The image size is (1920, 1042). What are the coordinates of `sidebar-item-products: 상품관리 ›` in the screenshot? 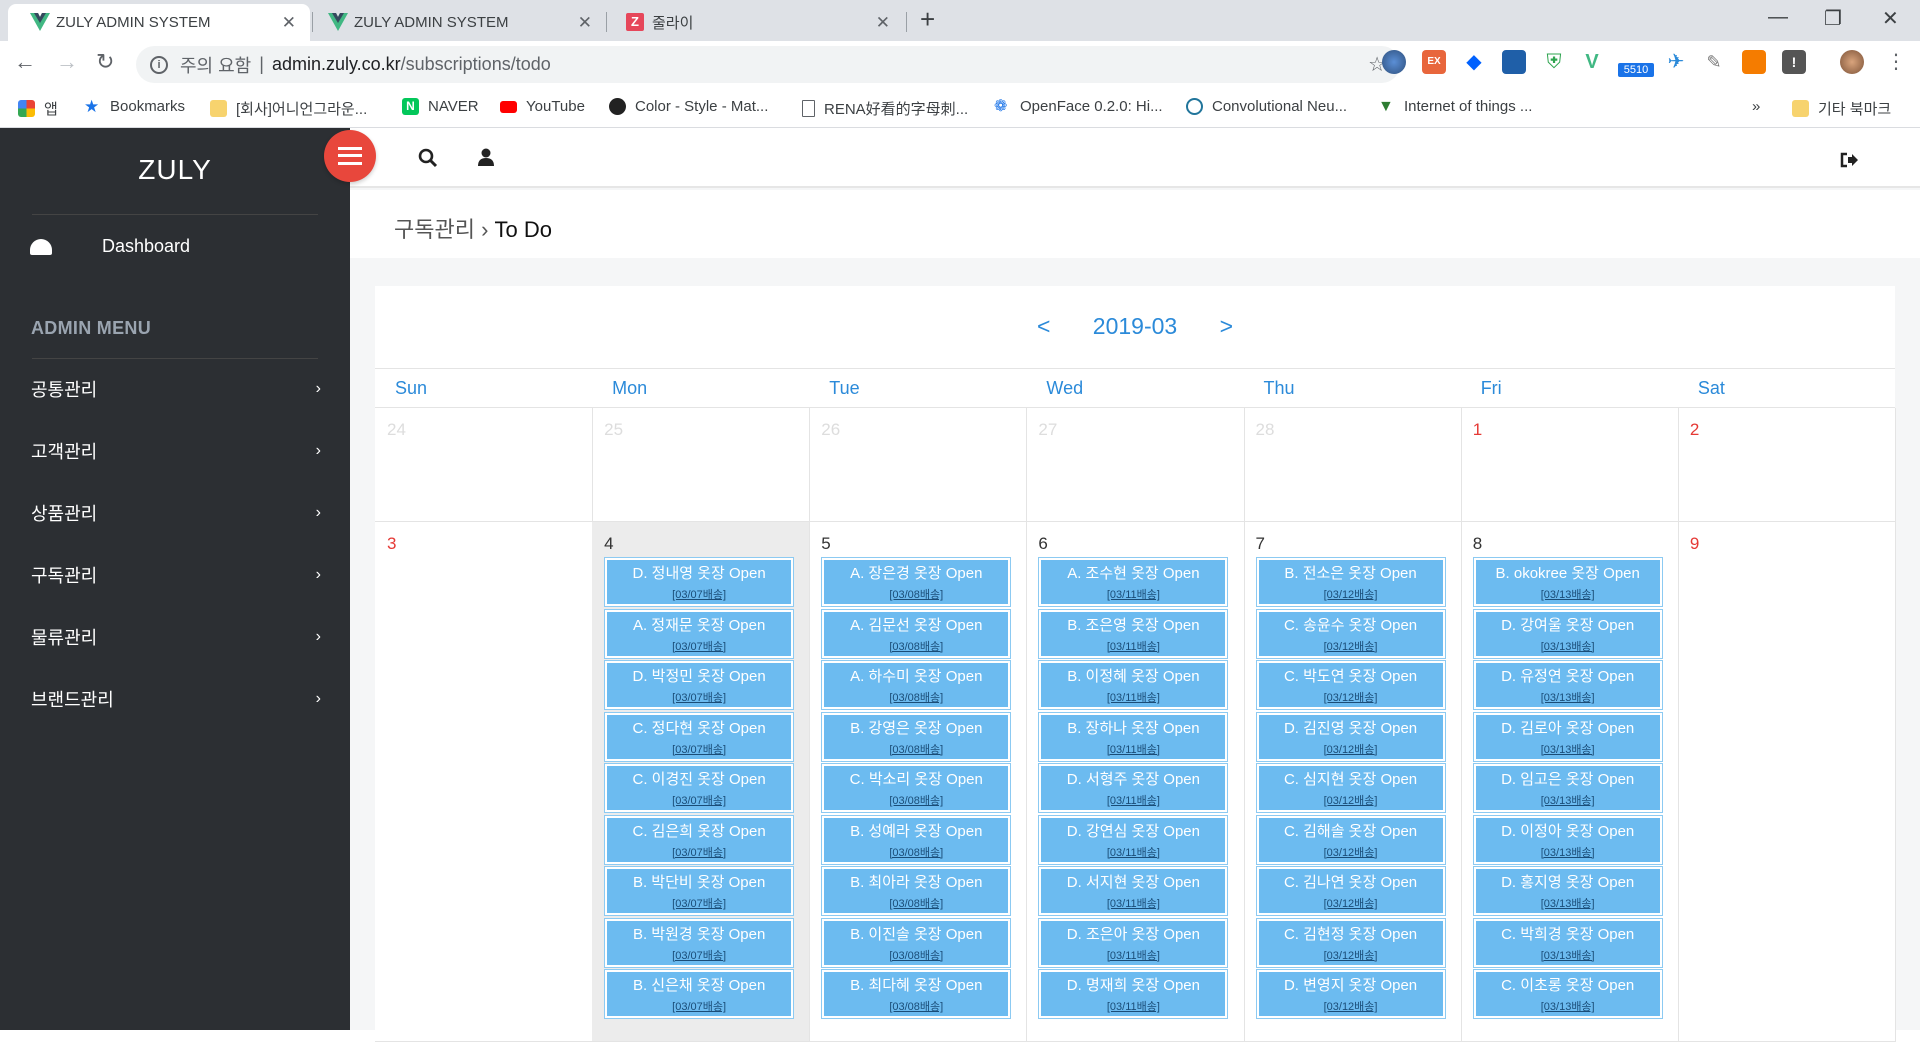 It's located at (176, 513).